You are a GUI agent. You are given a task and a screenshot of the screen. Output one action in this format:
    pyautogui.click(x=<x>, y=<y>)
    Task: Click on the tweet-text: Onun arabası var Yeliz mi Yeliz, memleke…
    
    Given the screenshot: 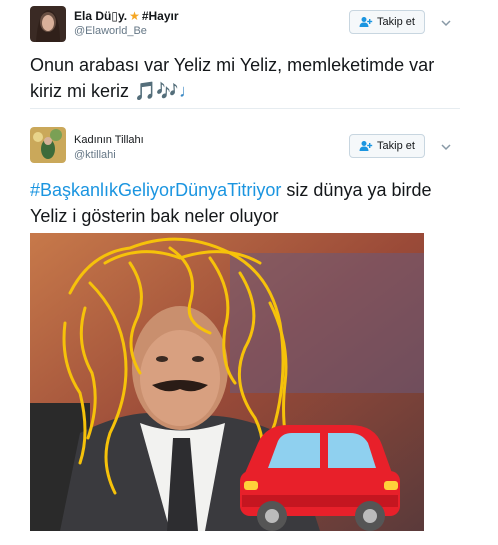 What is the action you would take?
    pyautogui.click(x=232, y=78)
    